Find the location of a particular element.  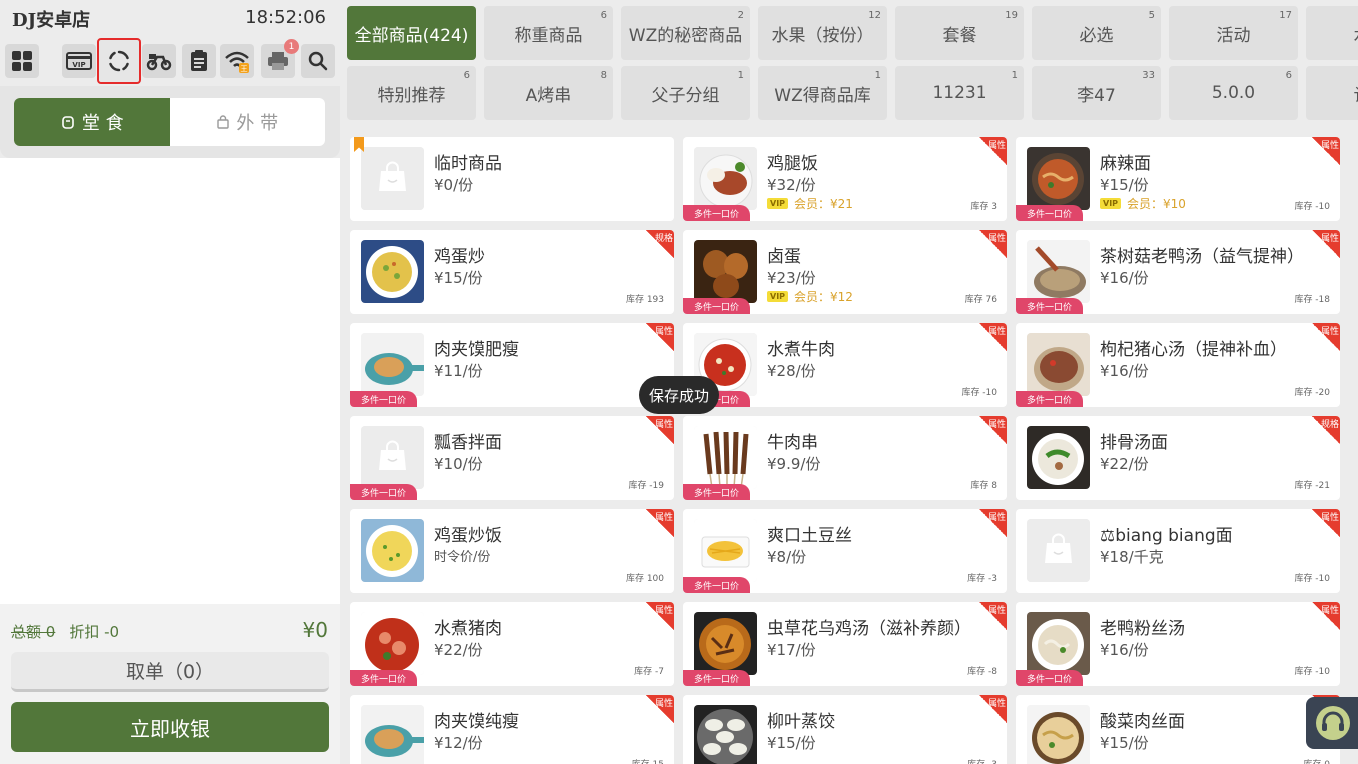

product-card: 老鸭粉丝汤 ¥16/份 库存 -10 多件一口价 属性 is located at coordinates (1178, 644).